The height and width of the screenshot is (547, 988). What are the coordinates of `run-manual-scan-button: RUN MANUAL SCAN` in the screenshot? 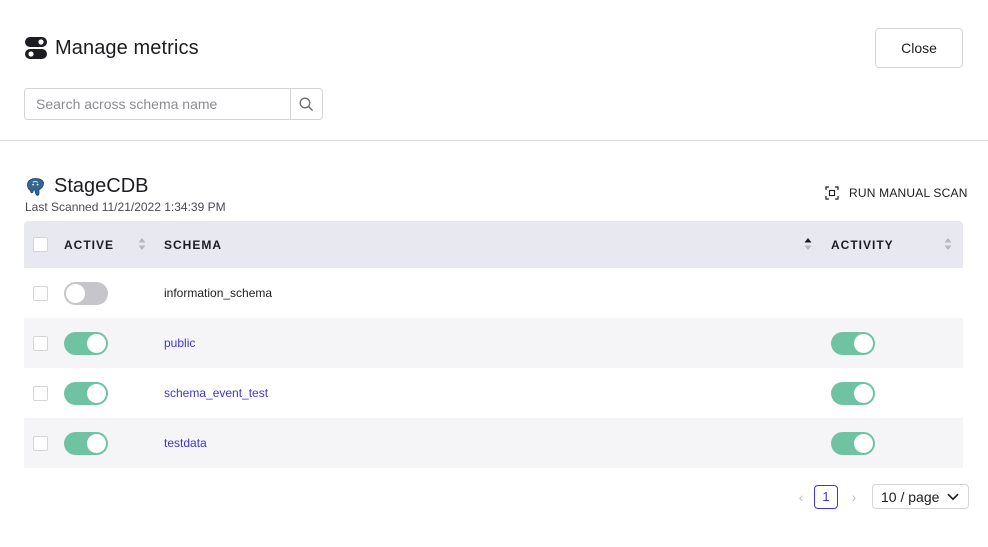 It's located at (896, 193).